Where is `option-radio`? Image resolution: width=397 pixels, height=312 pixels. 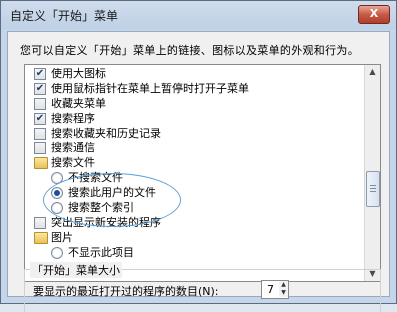 option-radio is located at coordinates (57, 252).